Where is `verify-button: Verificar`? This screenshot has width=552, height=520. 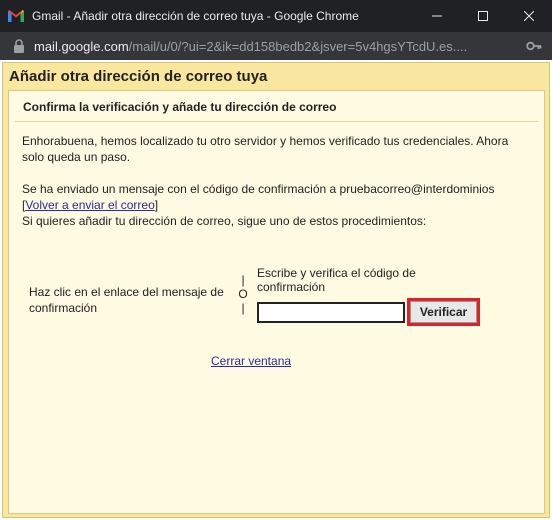 verify-button: Verificar is located at coordinates (443, 312).